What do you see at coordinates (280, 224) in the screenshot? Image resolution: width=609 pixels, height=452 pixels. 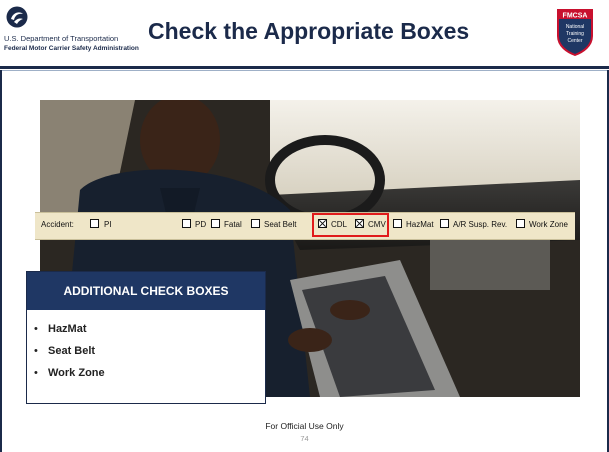 I see `seat-belt-label: Seat Belt` at bounding box center [280, 224].